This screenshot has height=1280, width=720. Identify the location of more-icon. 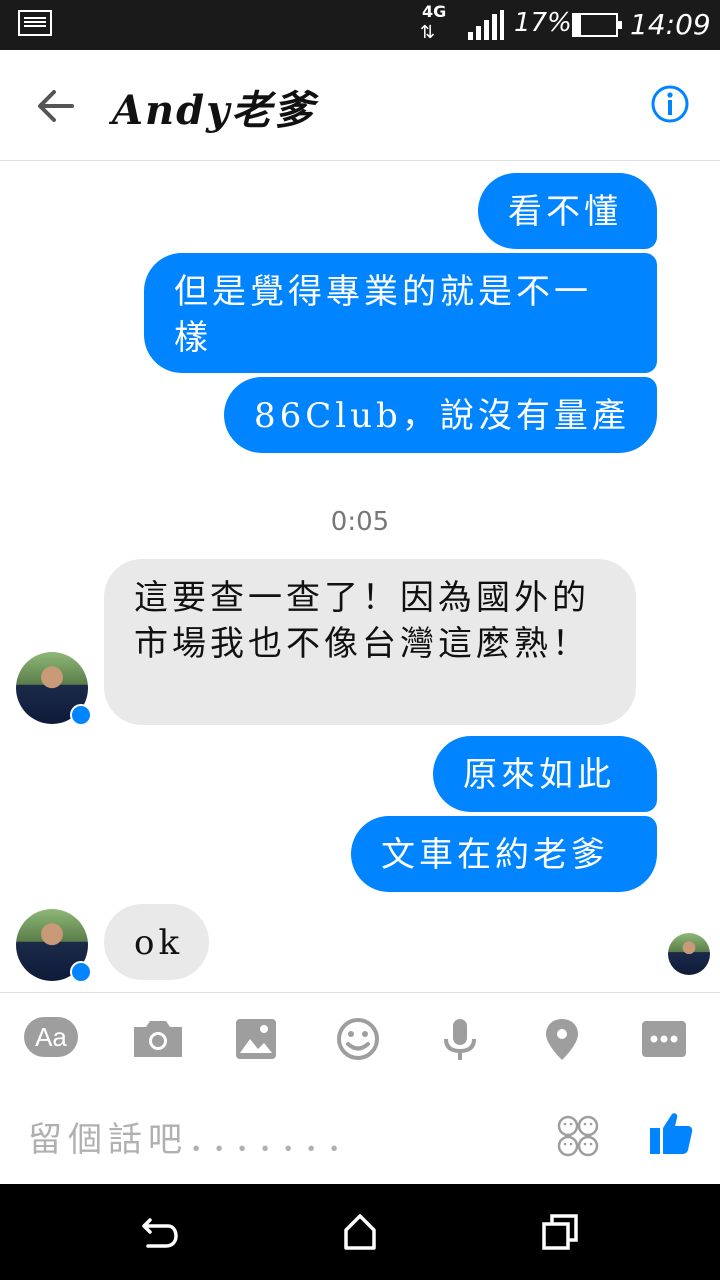
(664, 1039).